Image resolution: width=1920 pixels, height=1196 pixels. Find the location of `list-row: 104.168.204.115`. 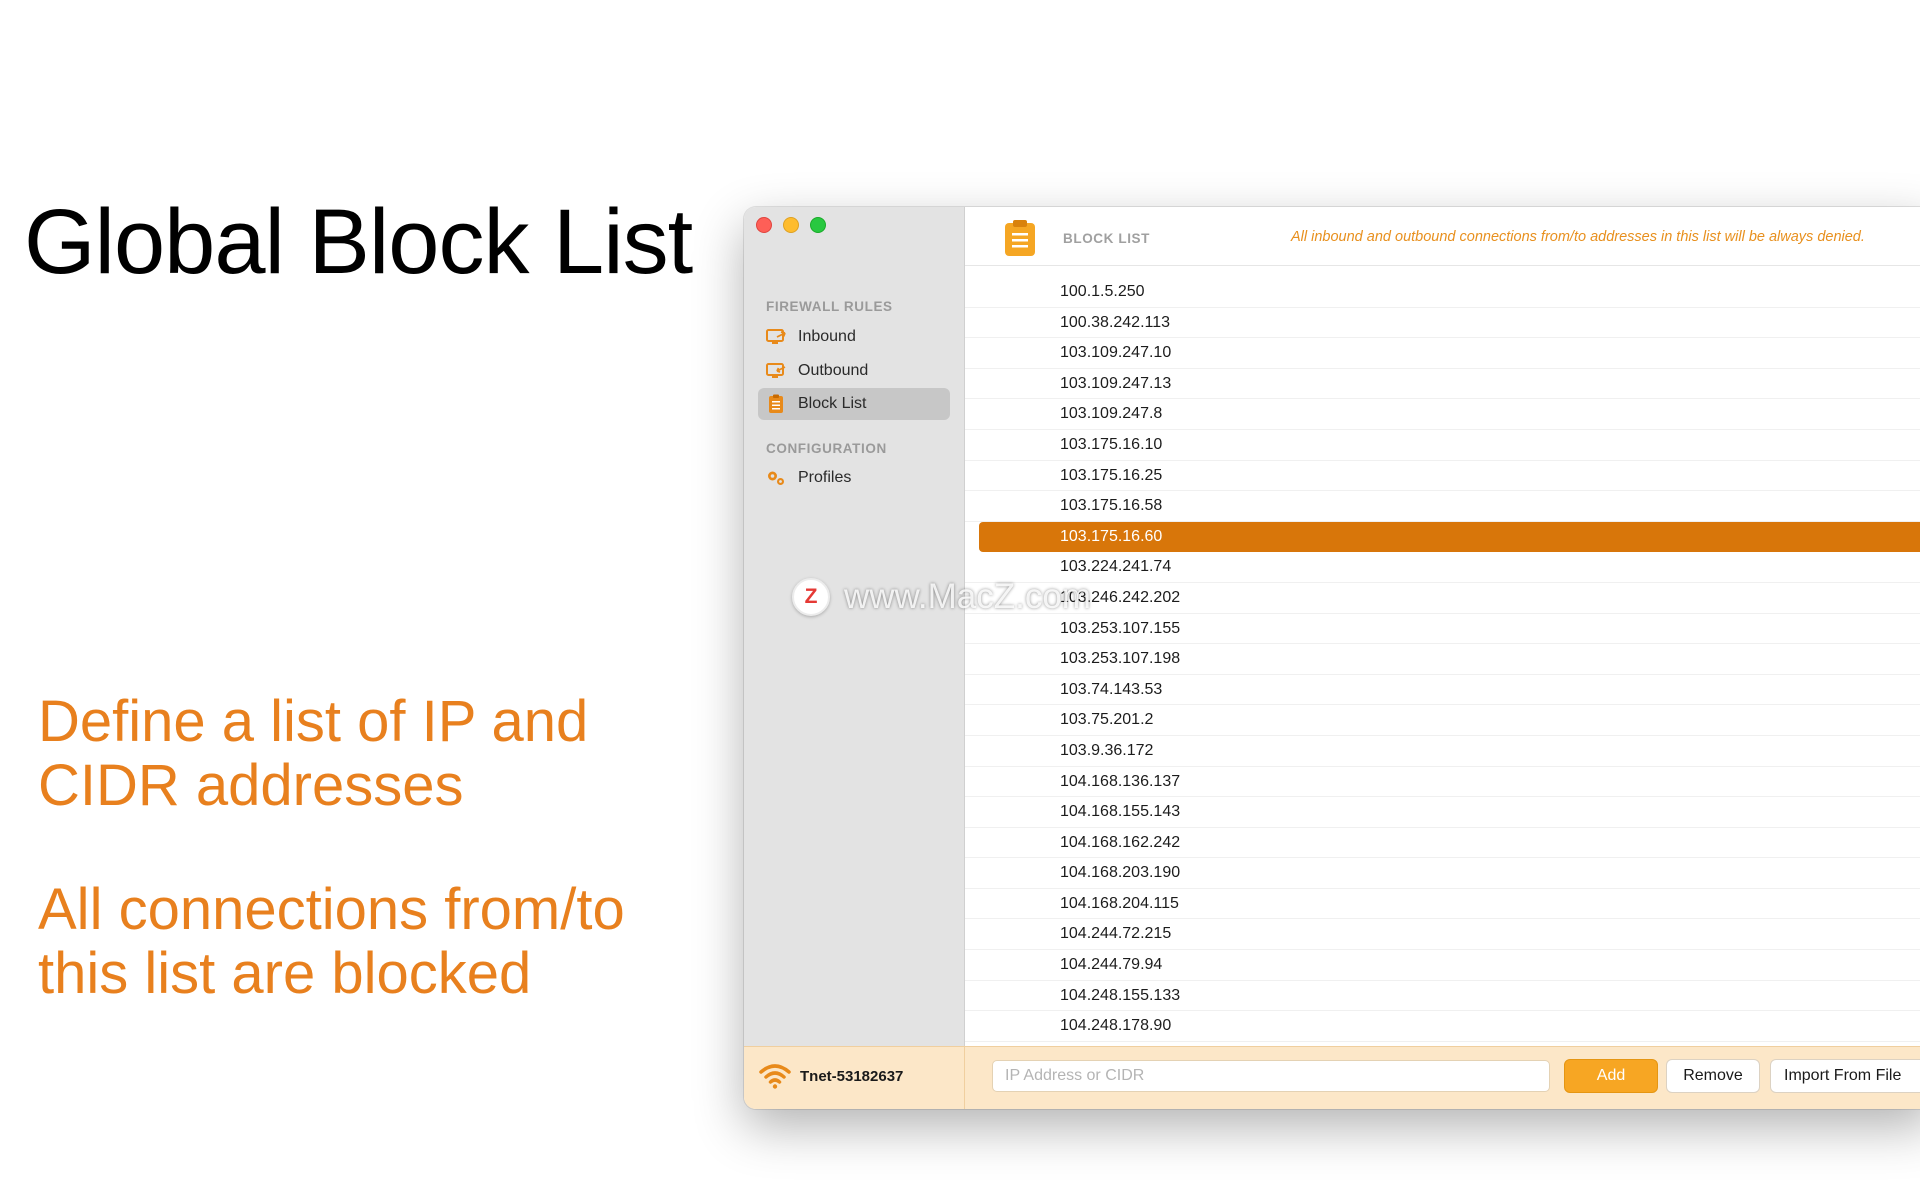

list-row: 104.168.204.115 is located at coordinates (1442, 904).